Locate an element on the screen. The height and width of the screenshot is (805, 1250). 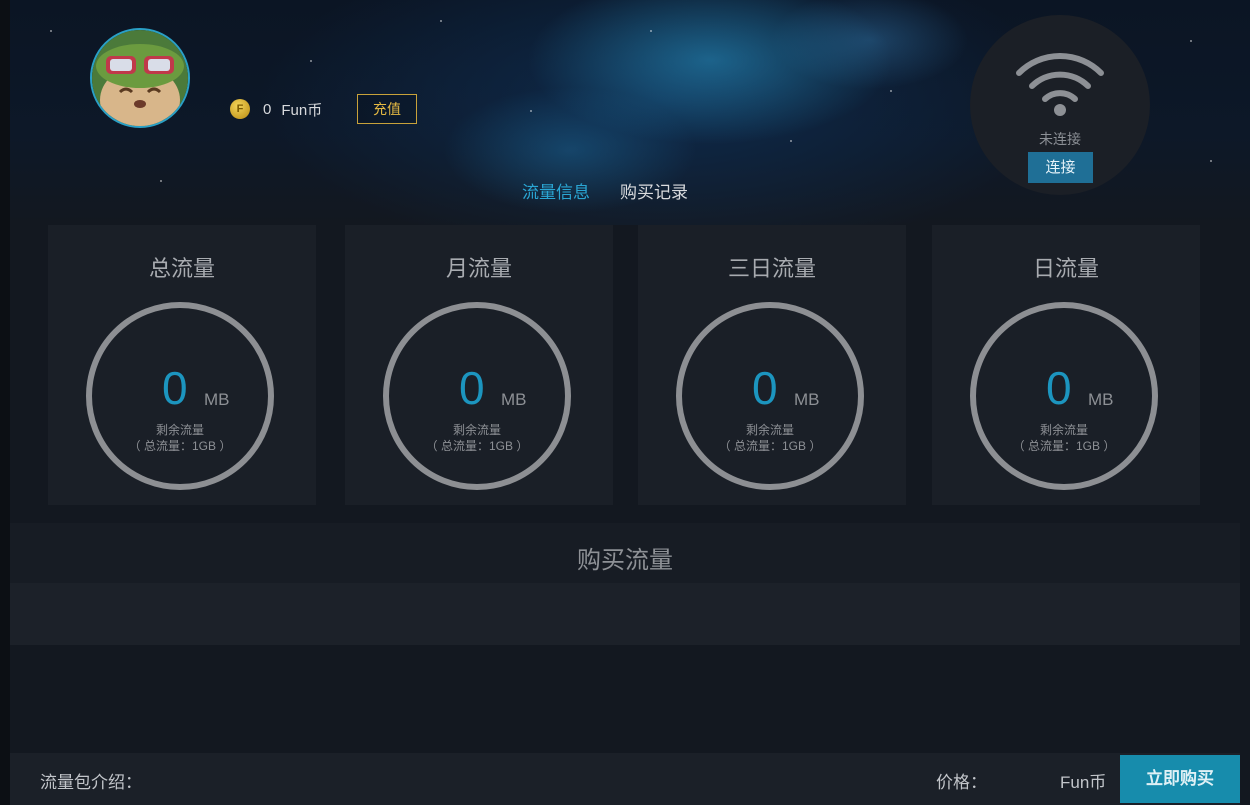
stat-card-three-day: 三日流量 0 MB 剩余流量 （ 总流量：1GB ） is located at coordinates (772, 365).